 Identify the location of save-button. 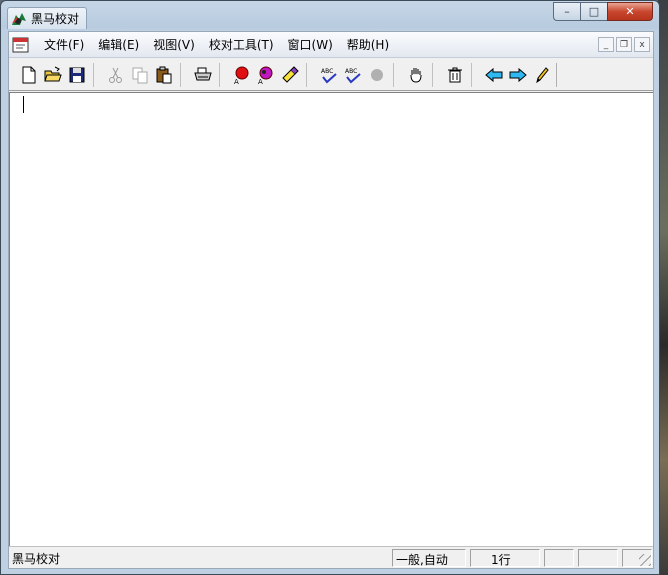
(77, 75).